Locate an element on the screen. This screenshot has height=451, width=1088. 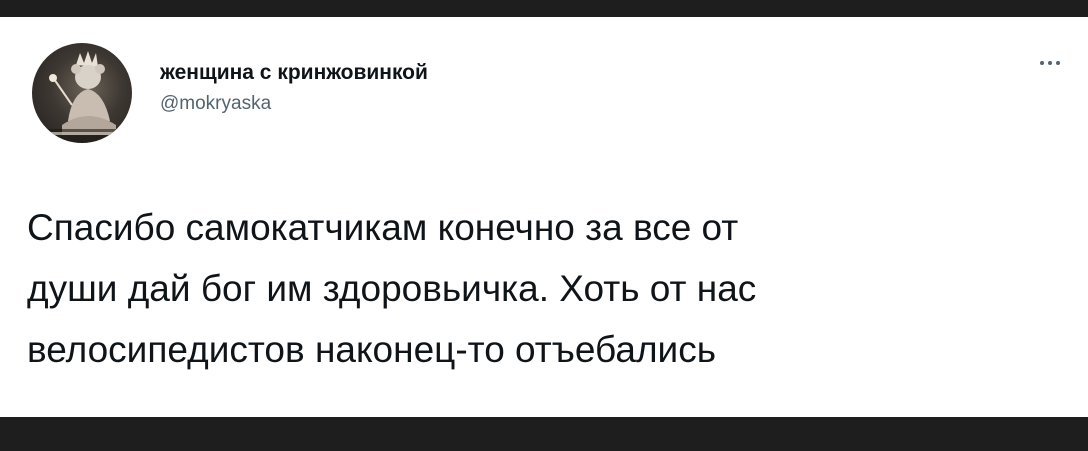
avatar-image is located at coordinates (82, 97).